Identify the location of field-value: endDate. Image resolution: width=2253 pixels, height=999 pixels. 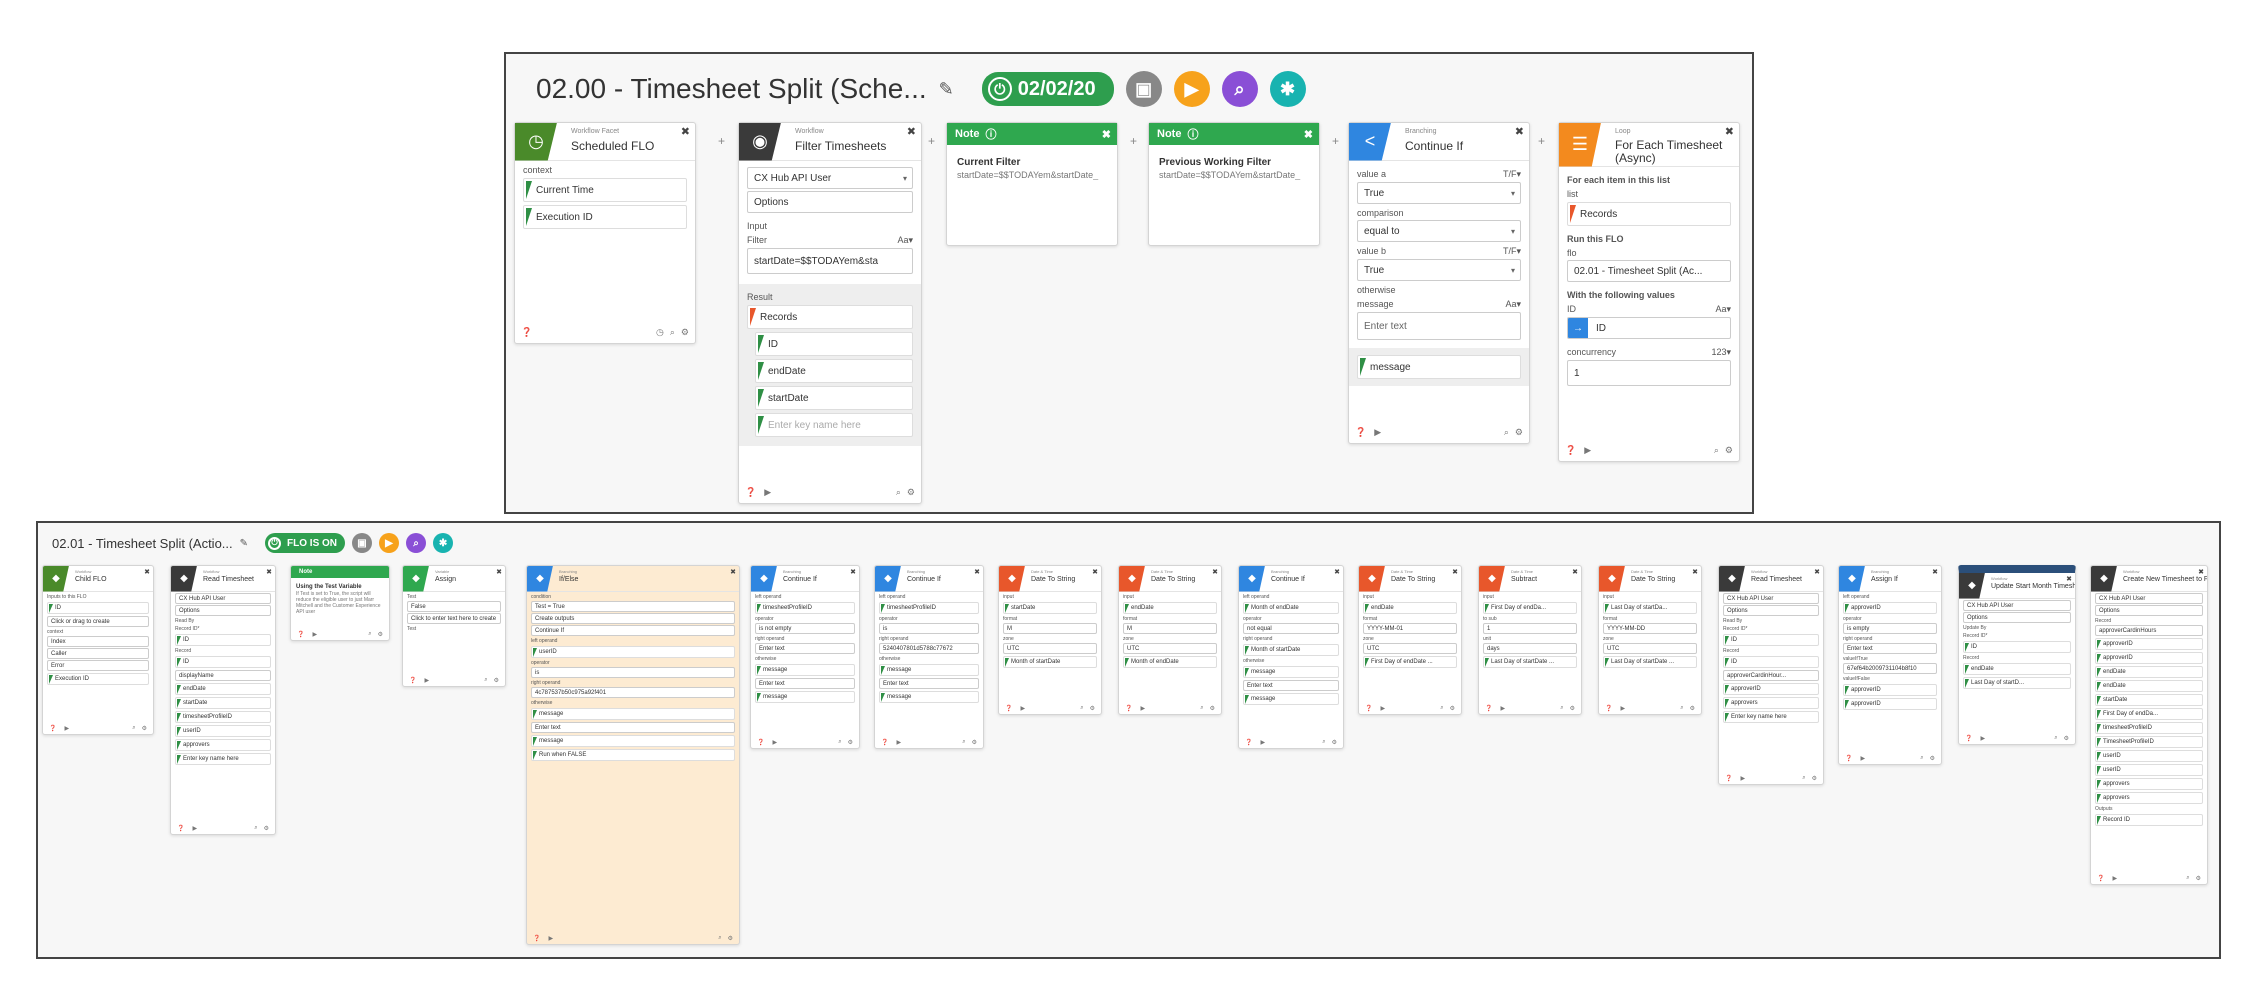
(1170, 608).